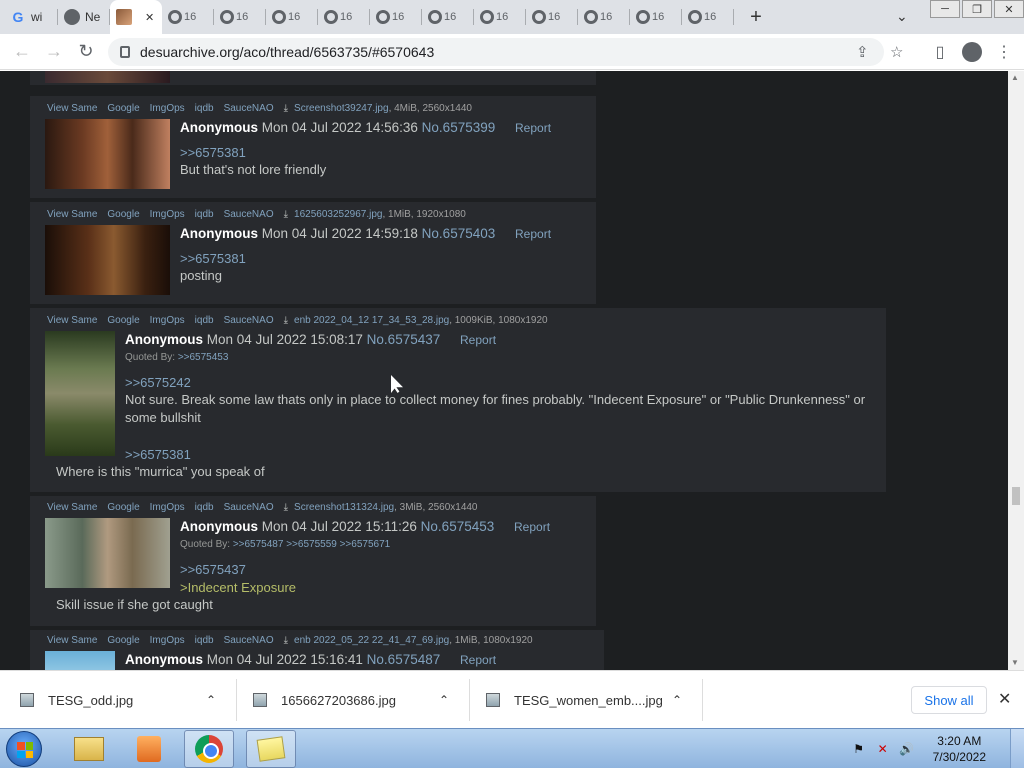 The width and height of the screenshot is (1024, 768). Describe the element at coordinates (589, 700) in the screenshot. I see `download-item: TESG_women_emb....jpg ⌃` at that location.